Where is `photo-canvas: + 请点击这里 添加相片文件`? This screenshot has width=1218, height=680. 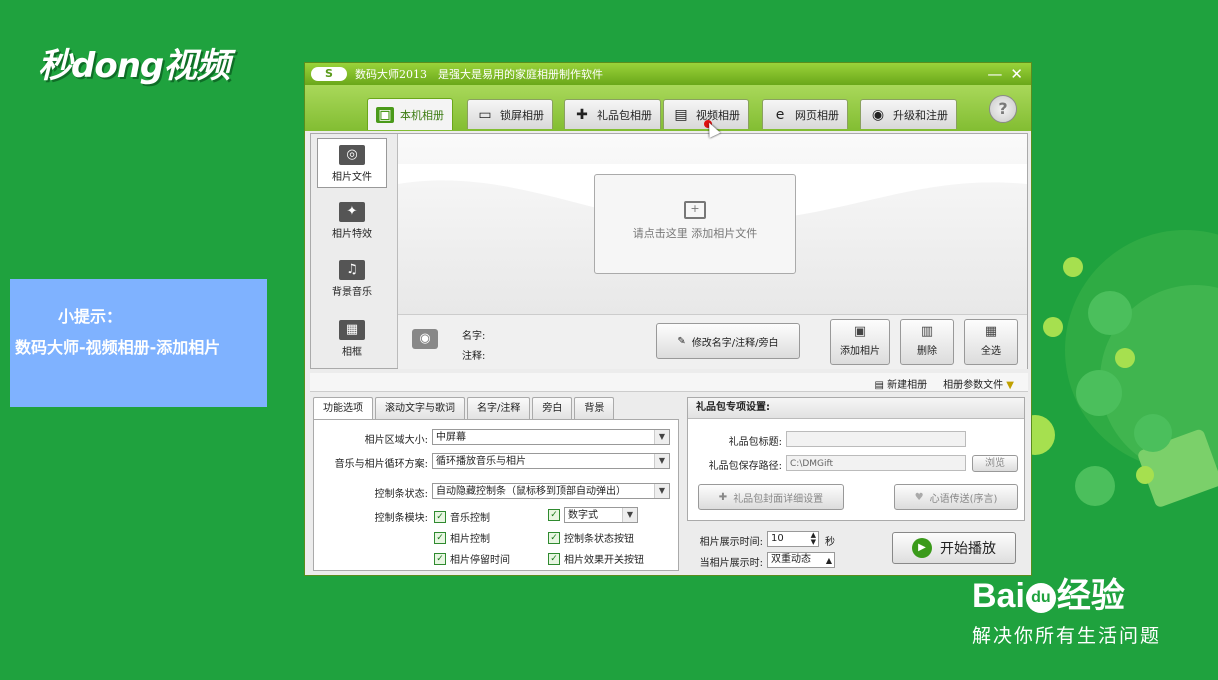 photo-canvas: + 请点击这里 添加相片文件 is located at coordinates (712, 224).